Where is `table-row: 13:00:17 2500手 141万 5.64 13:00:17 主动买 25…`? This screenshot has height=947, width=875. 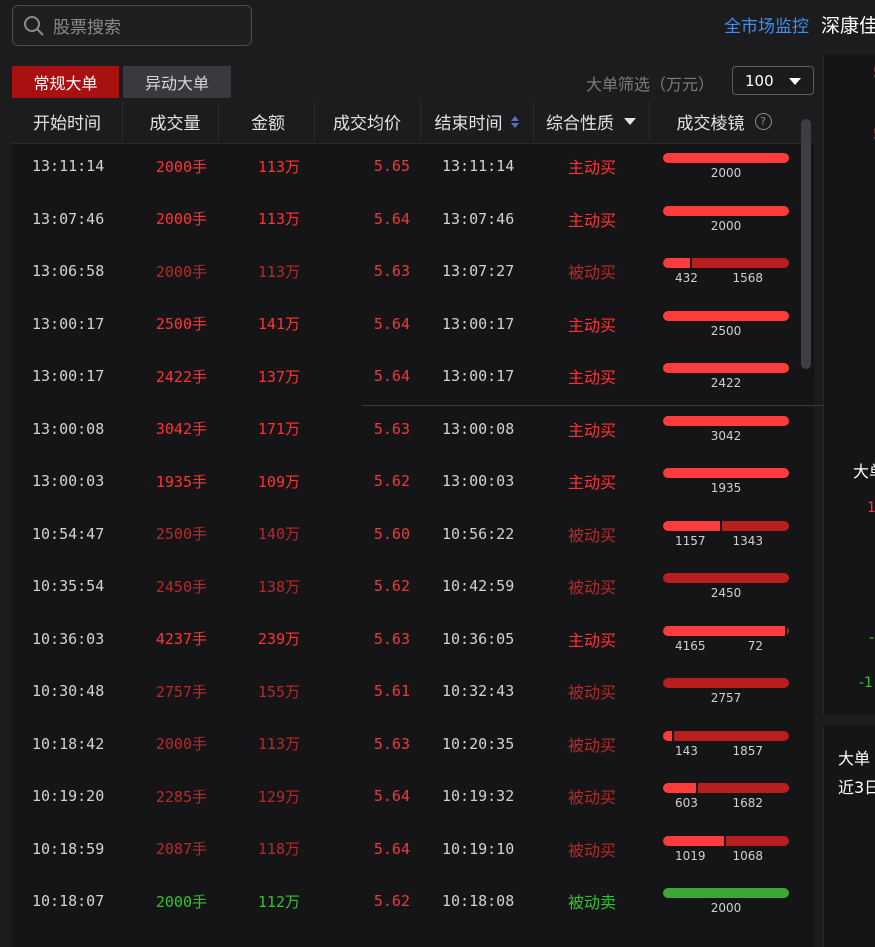
table-row: 13:00:17 2500手 141万 5.64 13:00:17 主动买 25… is located at coordinates (413, 328).